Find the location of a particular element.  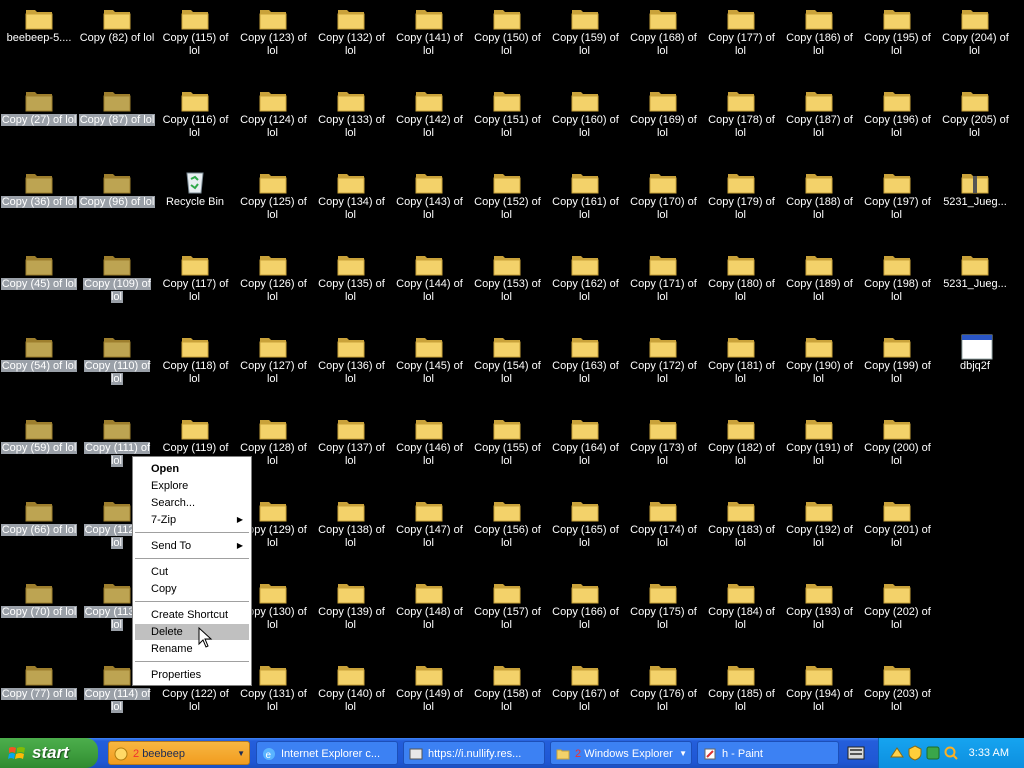

desktop-icon: Copy (163) of lol is located at coordinates (585, 369).